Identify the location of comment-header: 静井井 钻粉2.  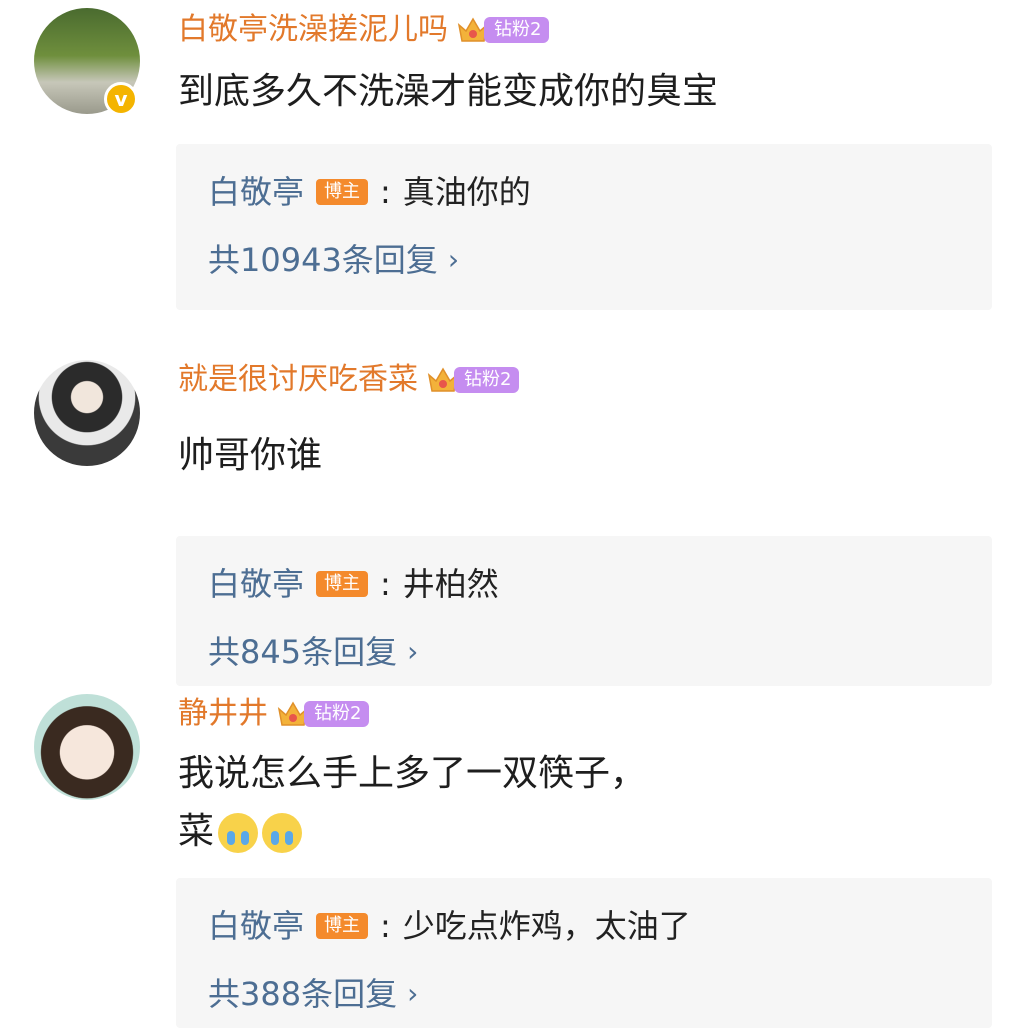
(274, 714).